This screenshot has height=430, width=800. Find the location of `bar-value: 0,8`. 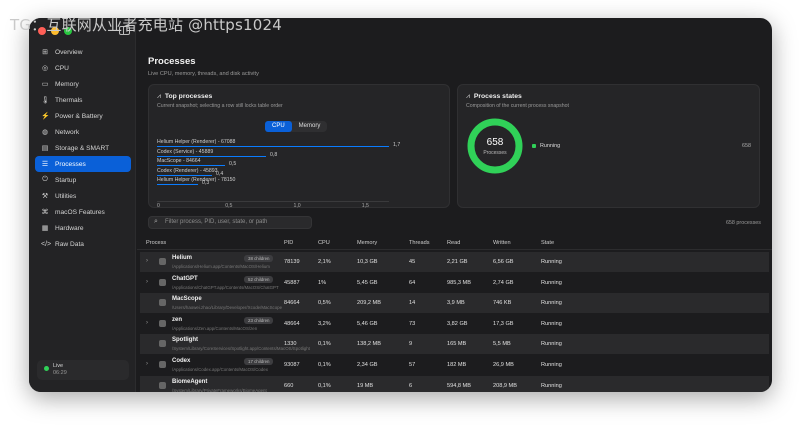

bar-value: 0,8 is located at coordinates (274, 154).